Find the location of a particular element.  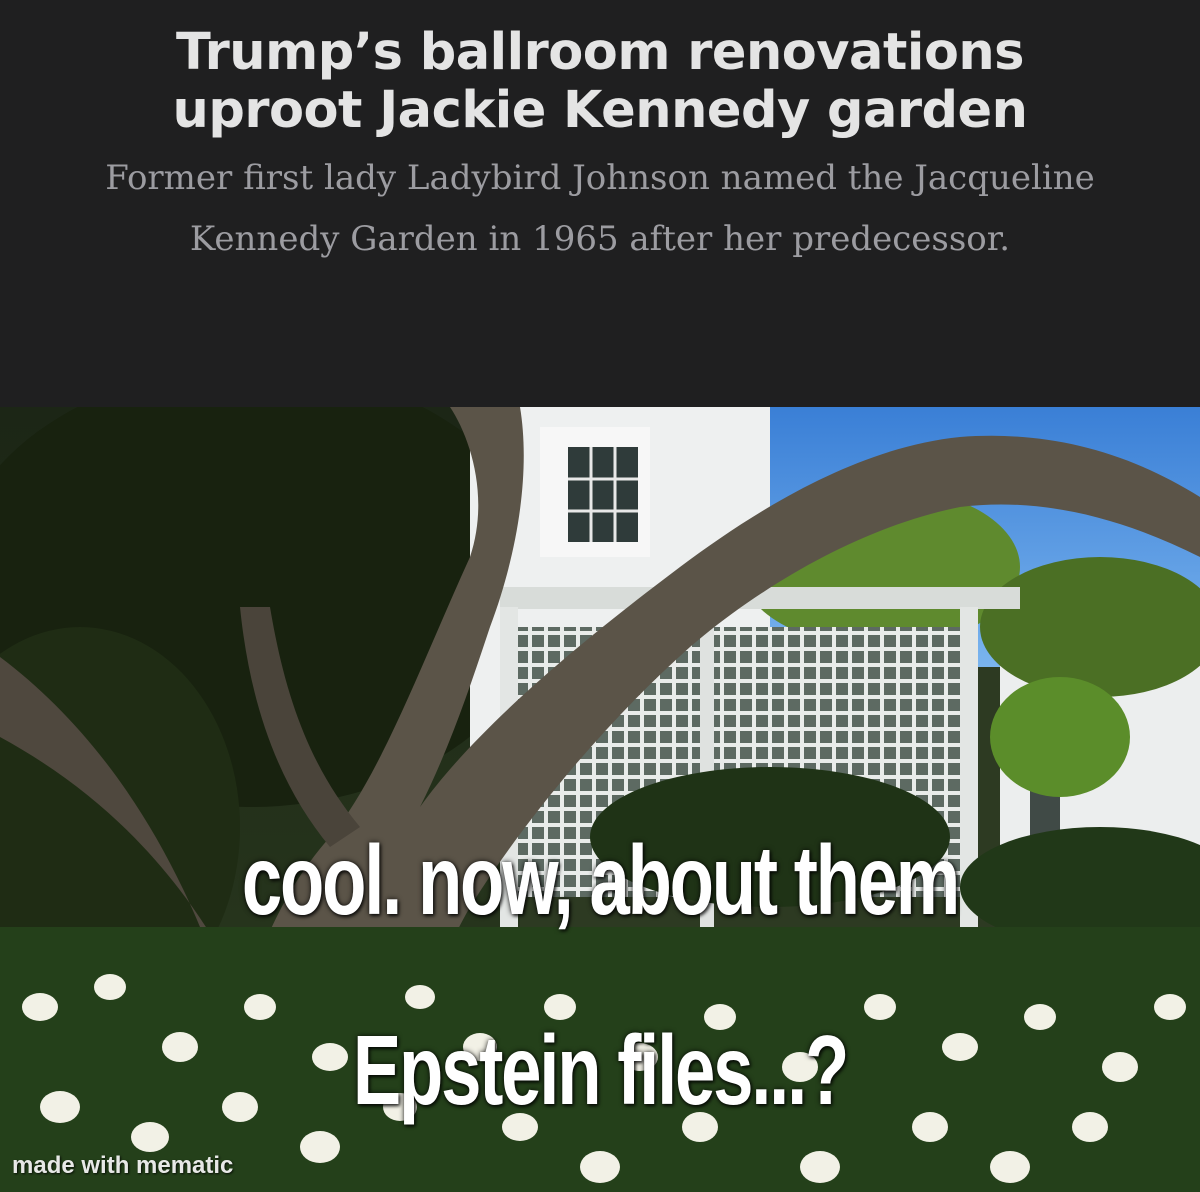

mematic-watermark: made with mematic is located at coordinates (123, 1165).